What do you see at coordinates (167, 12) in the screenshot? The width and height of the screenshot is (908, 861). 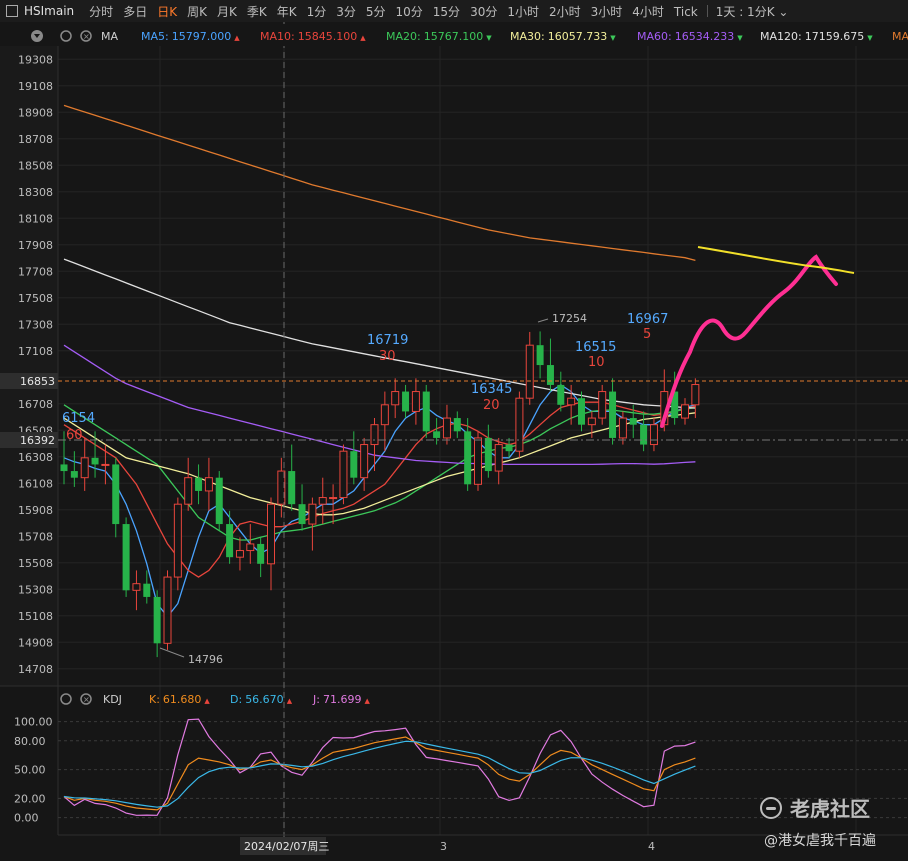 I see `period-tab-2: 日K` at bounding box center [167, 12].